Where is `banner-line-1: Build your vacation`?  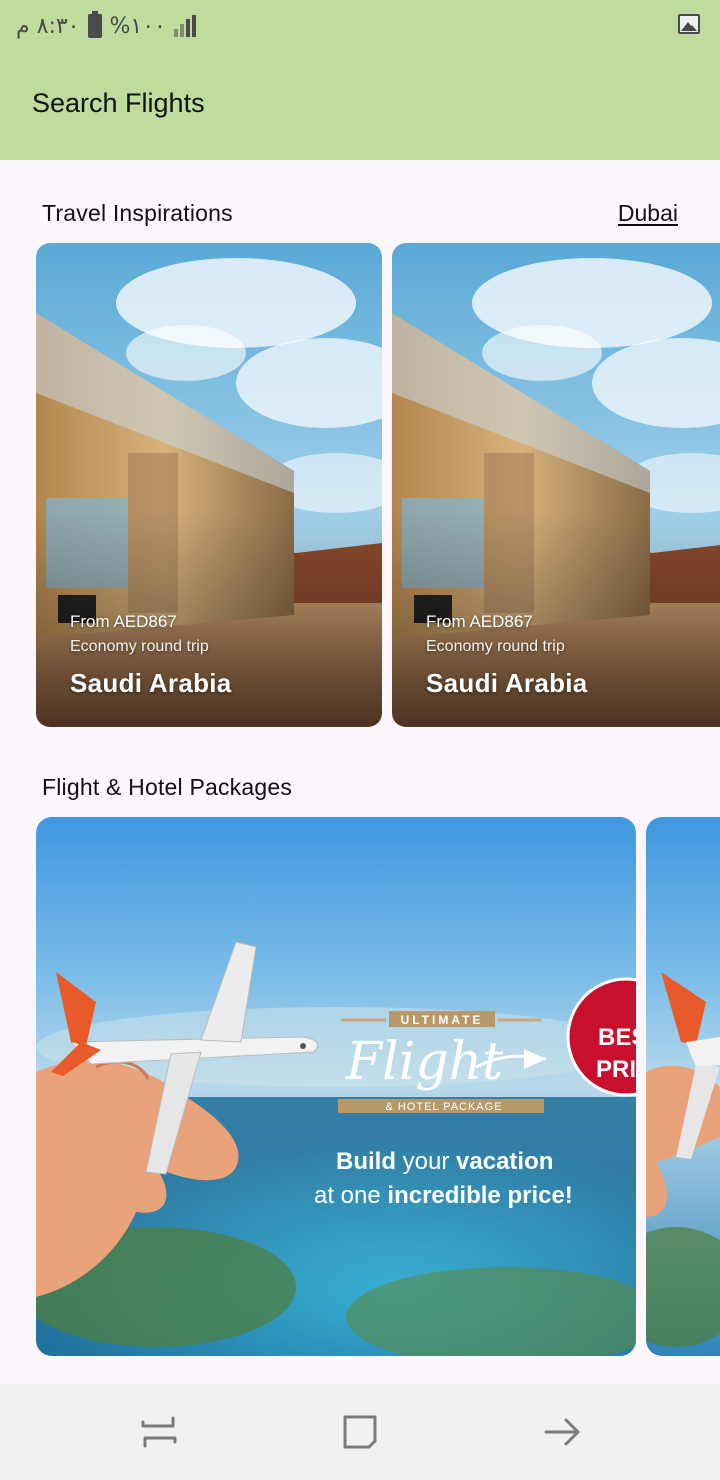
banner-line-1: Build your vacation is located at coordinates (444, 1161).